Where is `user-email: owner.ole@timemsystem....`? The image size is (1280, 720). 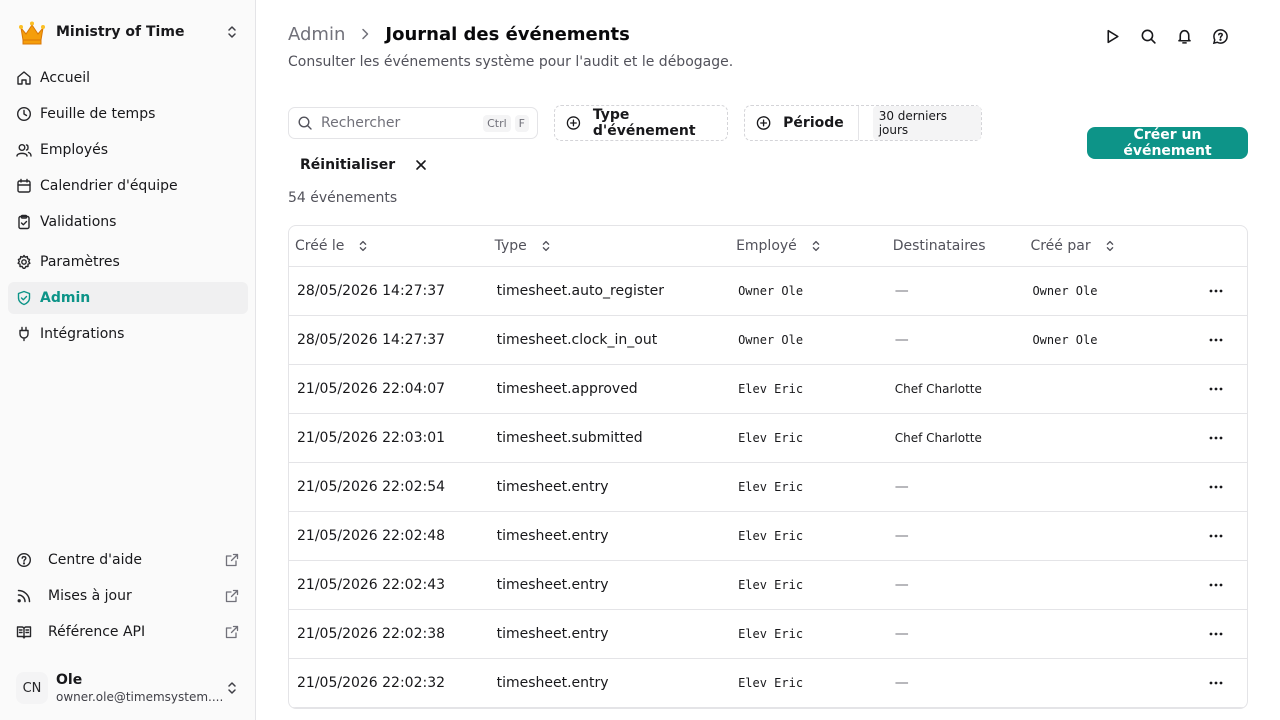 user-email: owner.ole@timemsystem.... is located at coordinates (140, 697).